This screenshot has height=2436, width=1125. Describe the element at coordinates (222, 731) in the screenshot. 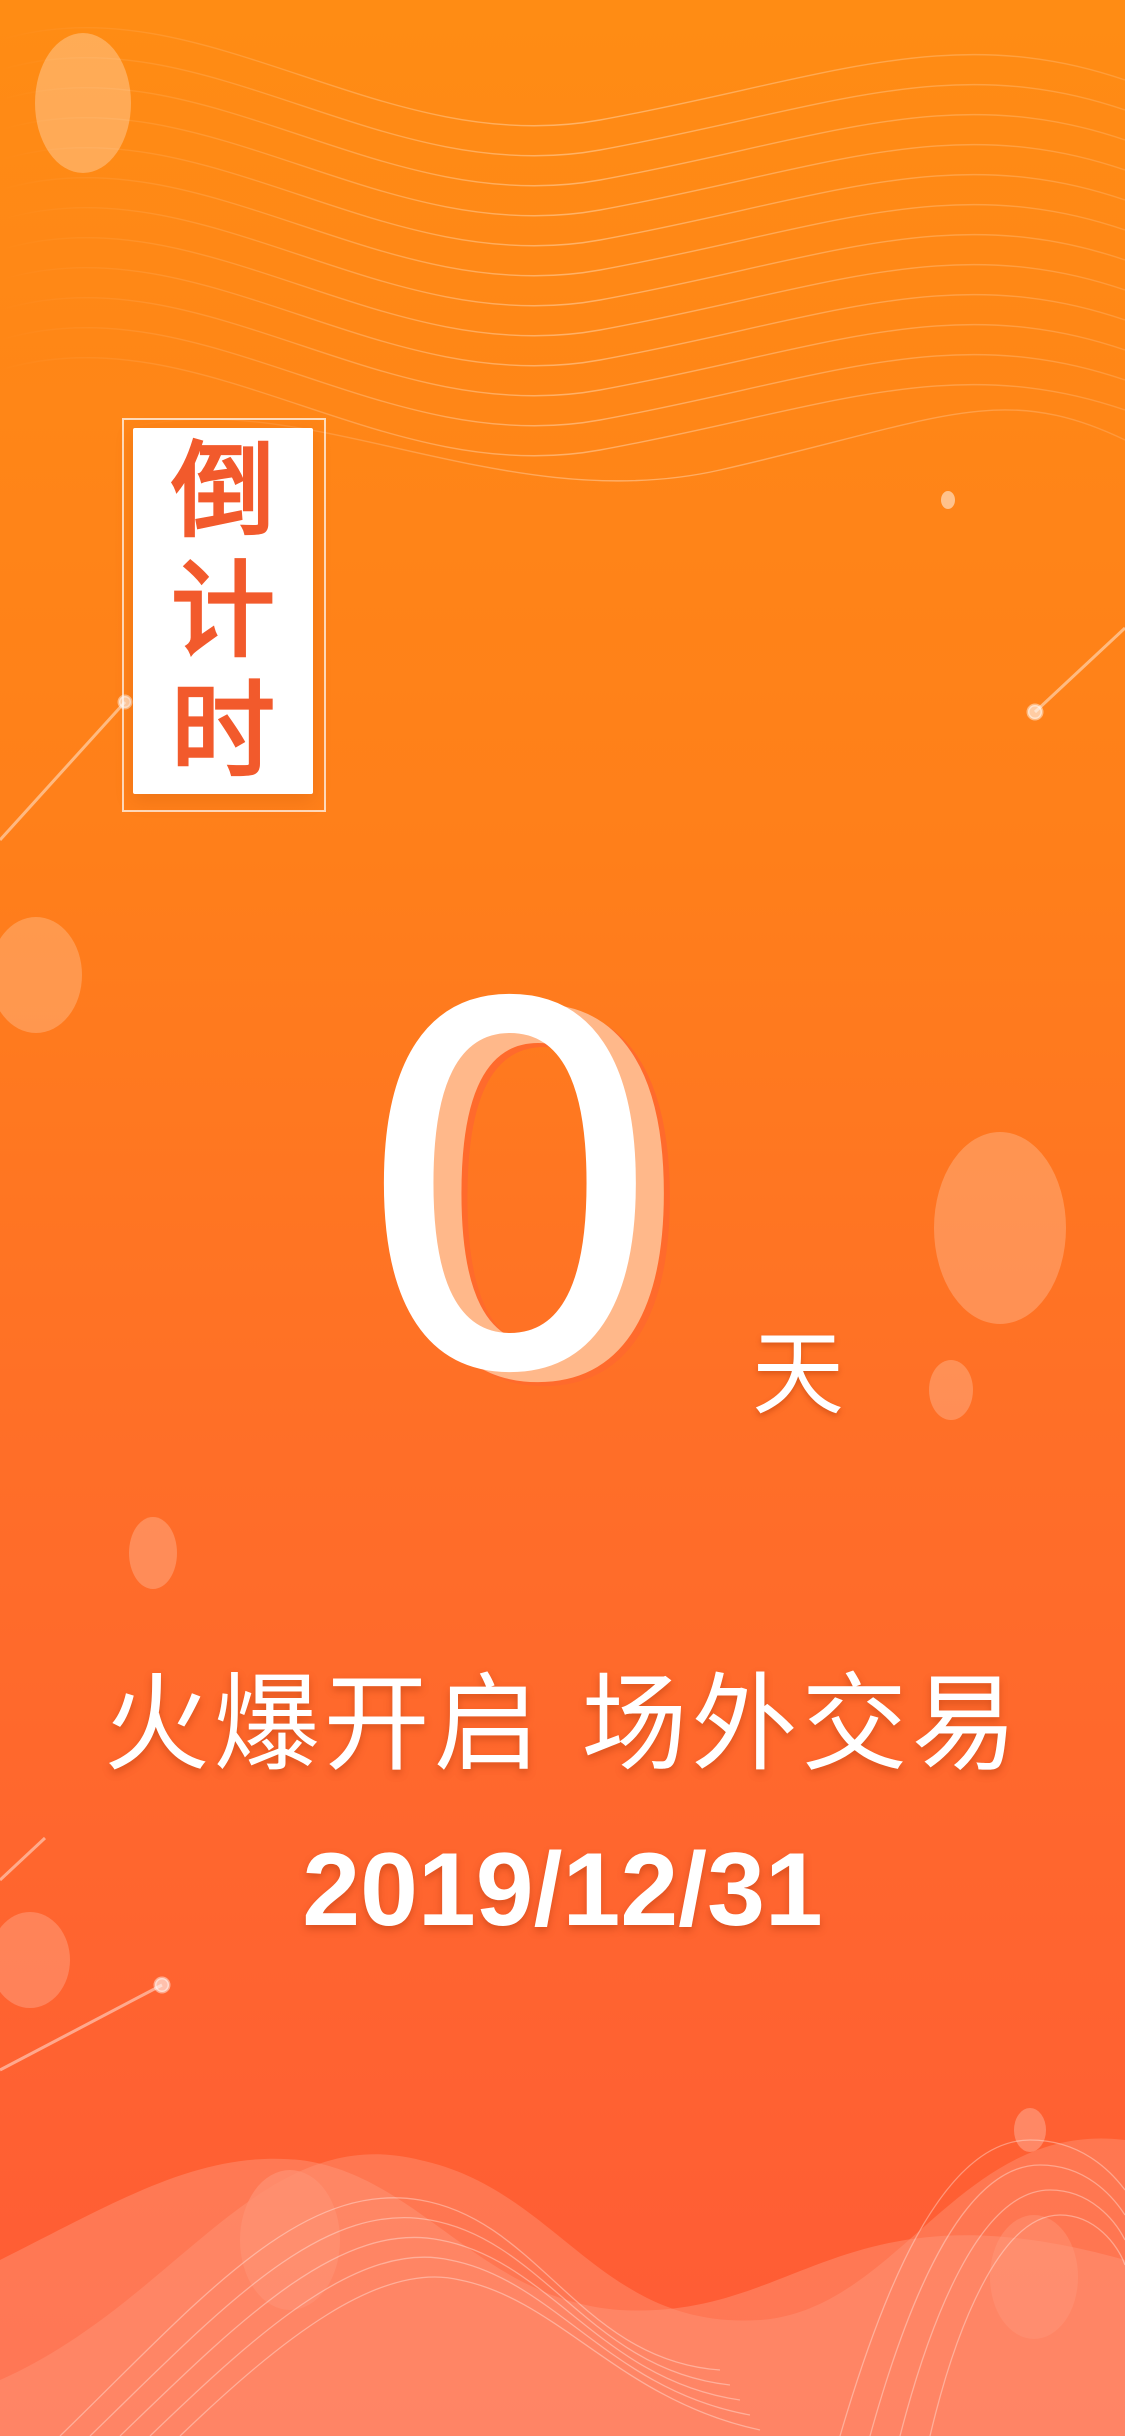

I see `title-char-3: 时` at that location.